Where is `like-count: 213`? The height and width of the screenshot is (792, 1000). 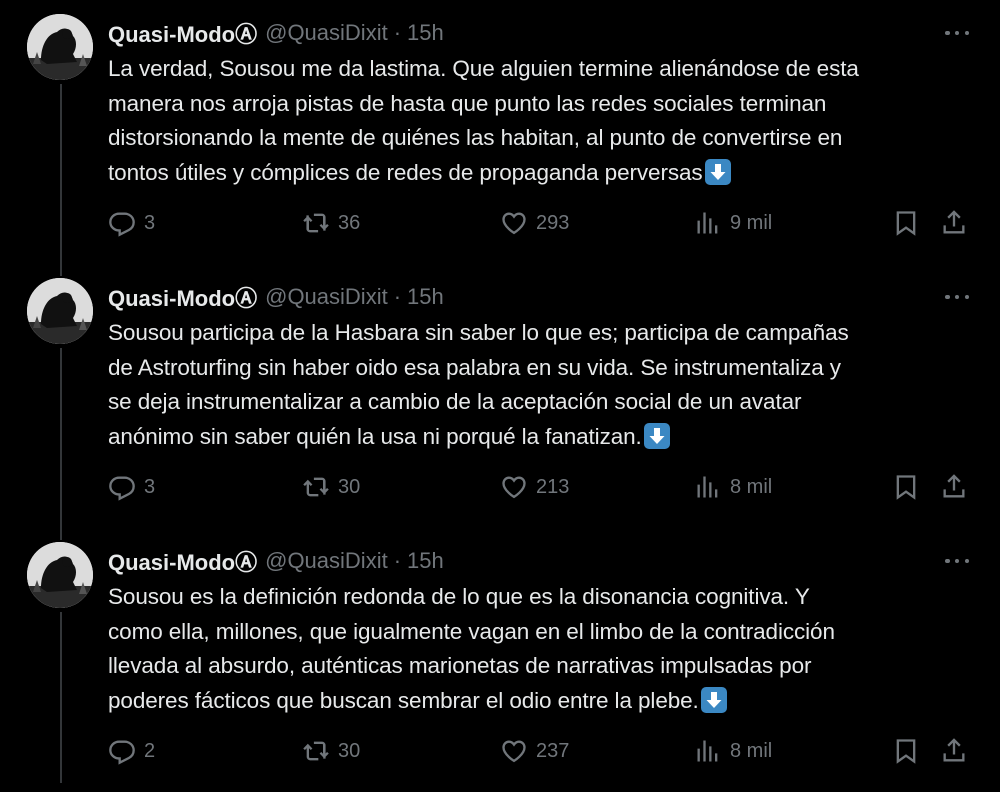
like-count: 213 is located at coordinates (553, 486).